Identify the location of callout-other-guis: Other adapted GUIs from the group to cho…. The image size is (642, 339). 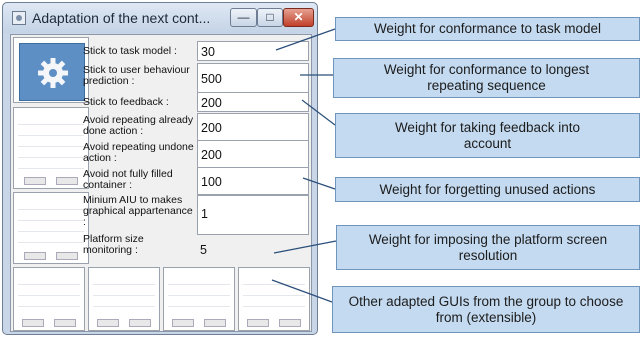
(486, 309).